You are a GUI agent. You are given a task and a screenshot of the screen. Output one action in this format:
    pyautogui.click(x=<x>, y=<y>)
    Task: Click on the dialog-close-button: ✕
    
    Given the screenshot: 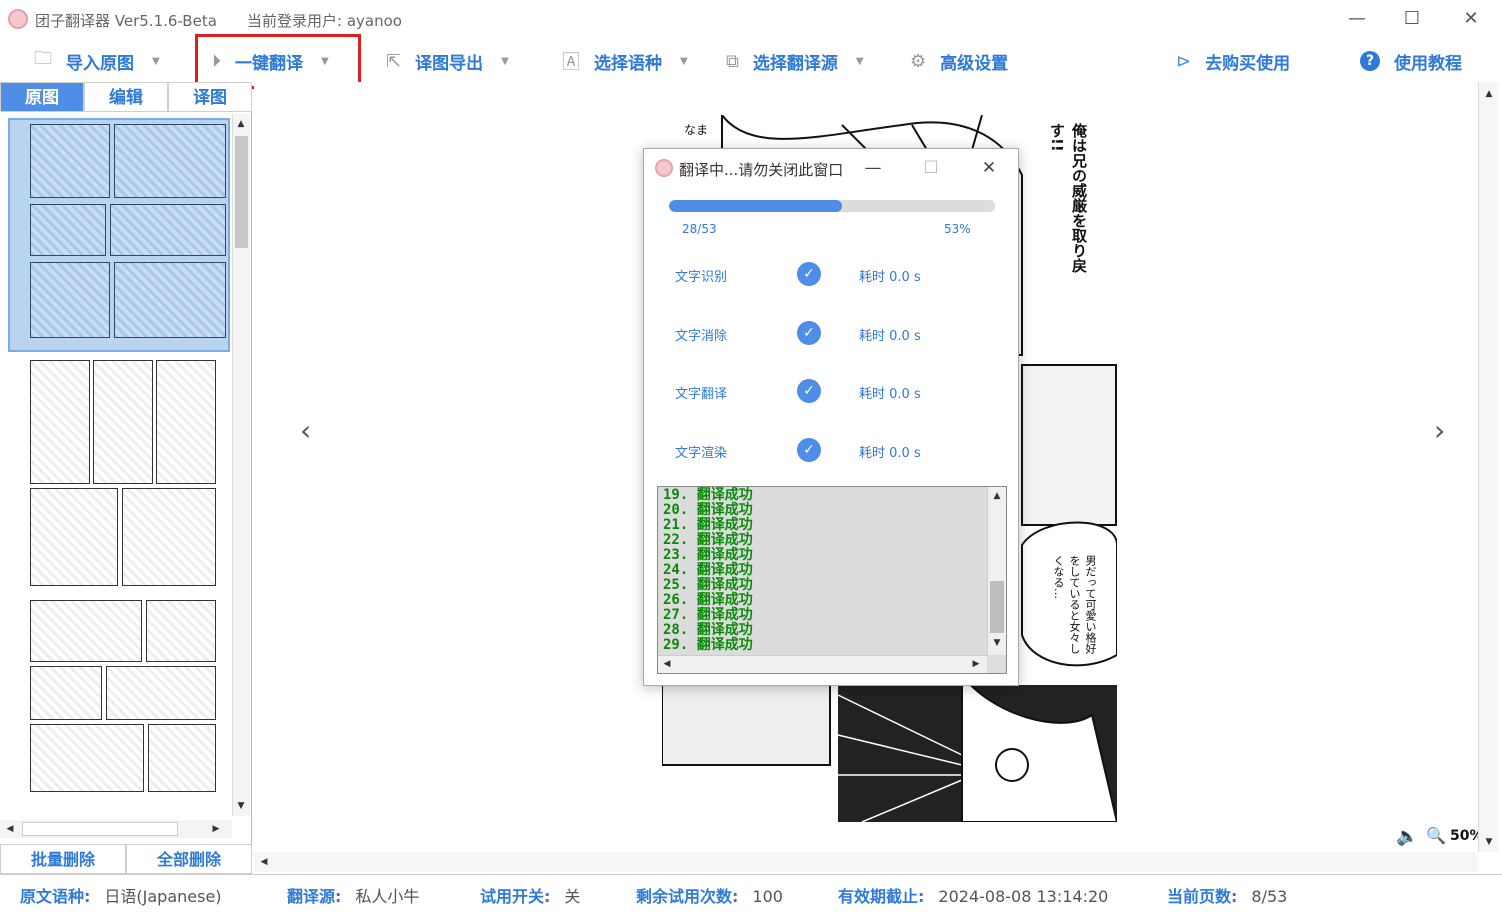 What is the action you would take?
    pyautogui.click(x=989, y=168)
    